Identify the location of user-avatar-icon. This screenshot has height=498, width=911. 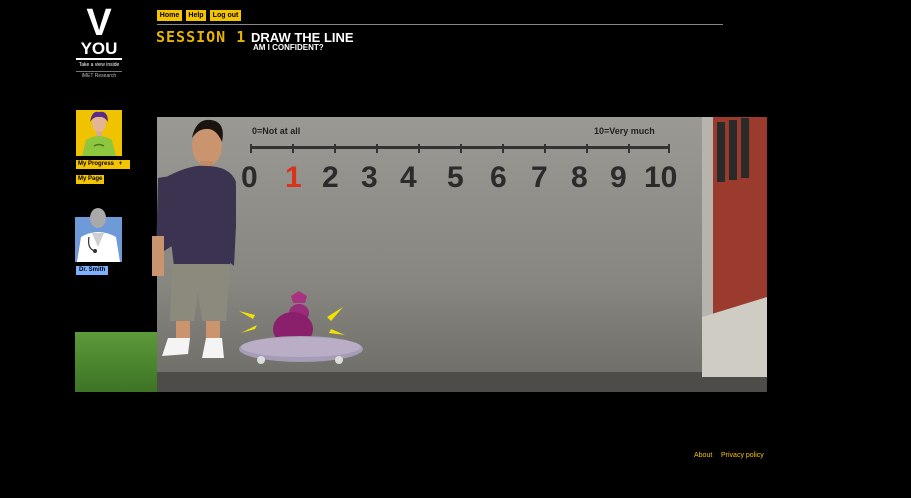
(99, 133).